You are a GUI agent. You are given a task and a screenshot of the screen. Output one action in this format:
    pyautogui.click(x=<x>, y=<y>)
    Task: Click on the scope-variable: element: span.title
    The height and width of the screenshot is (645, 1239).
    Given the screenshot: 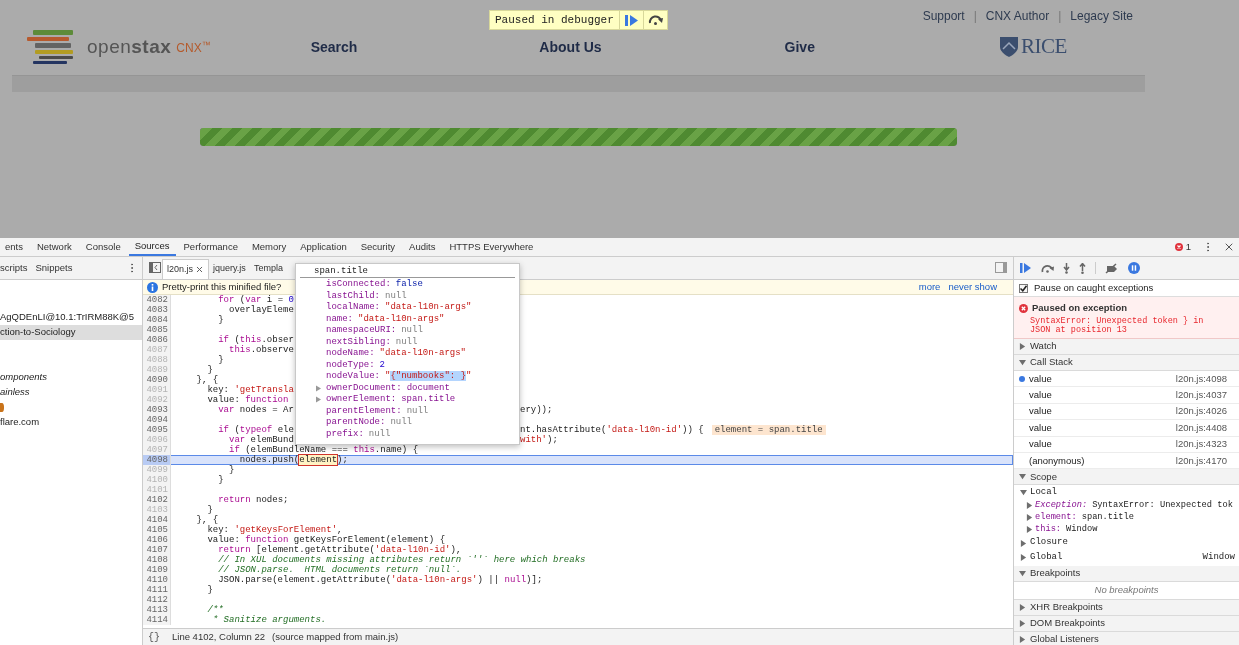 What is the action you would take?
    pyautogui.click(x=1084, y=518)
    